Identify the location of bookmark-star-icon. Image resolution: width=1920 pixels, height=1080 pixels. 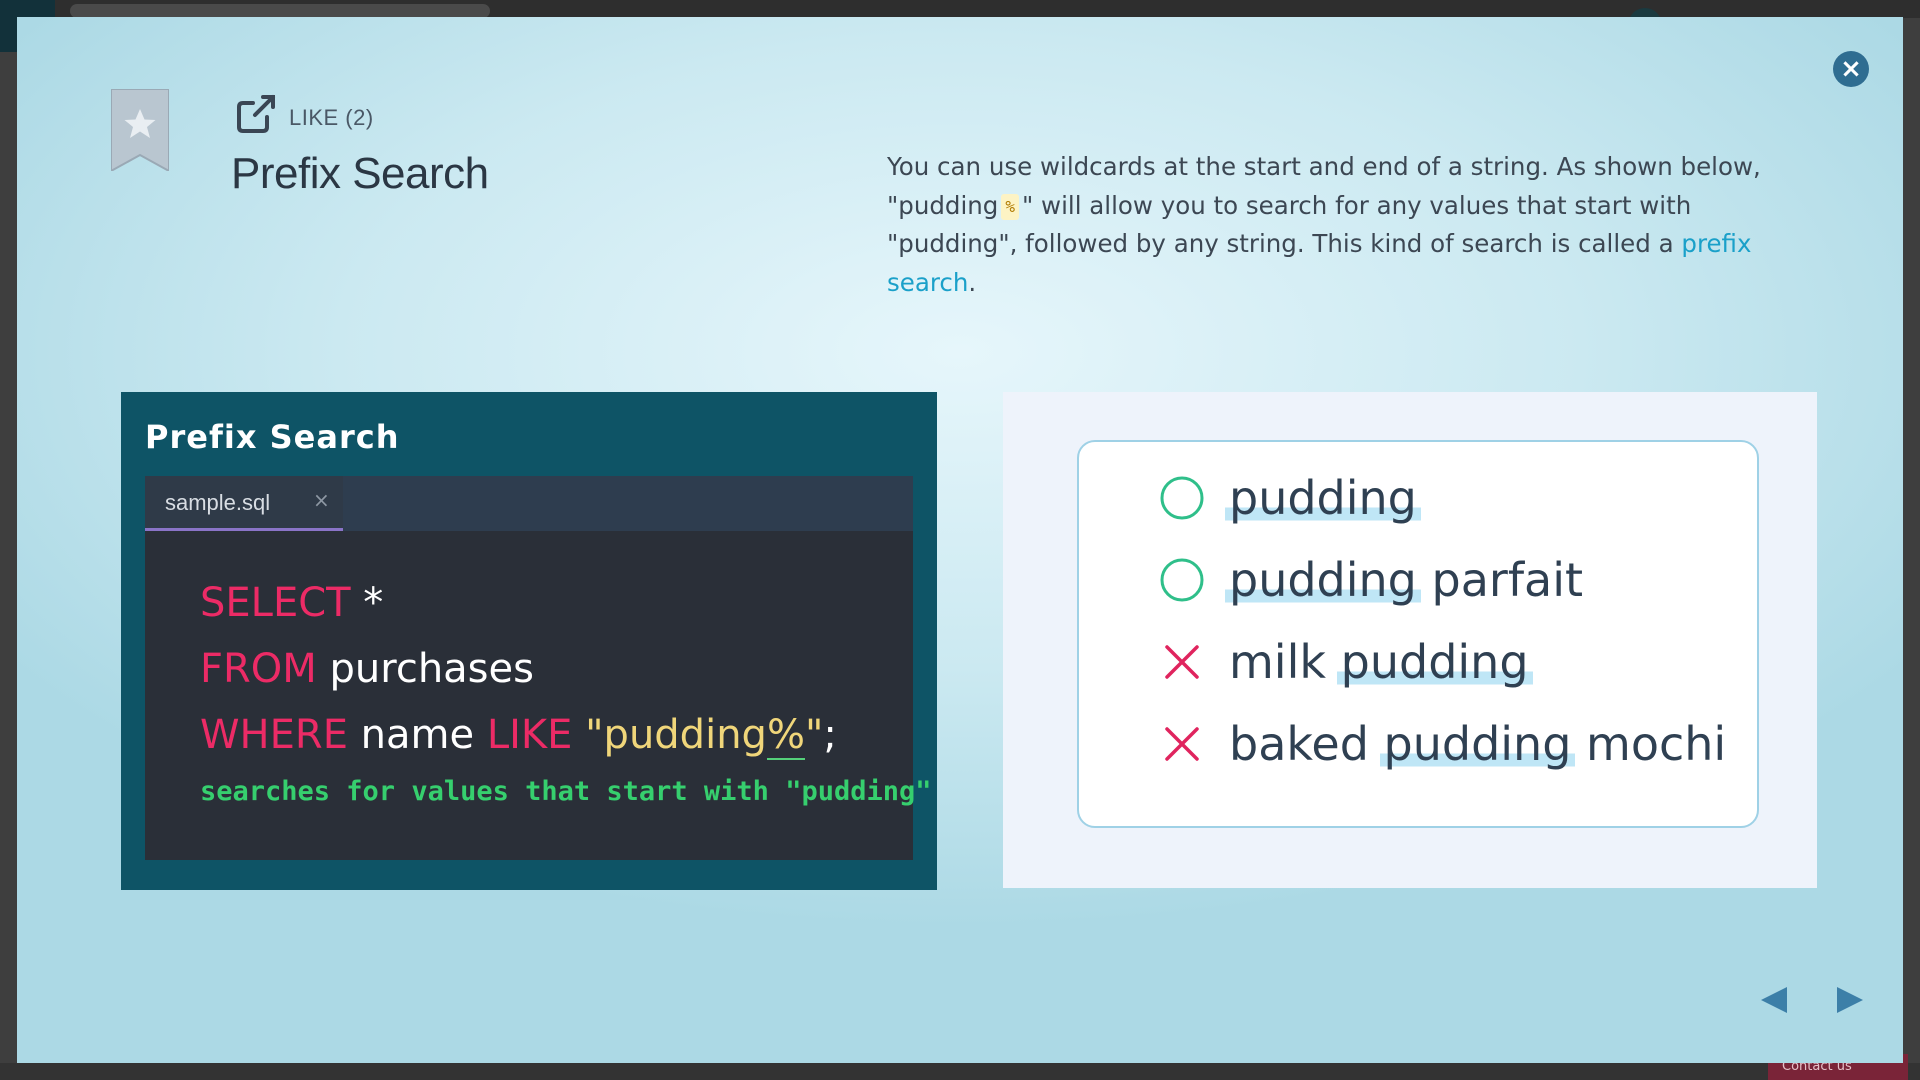
(140, 130).